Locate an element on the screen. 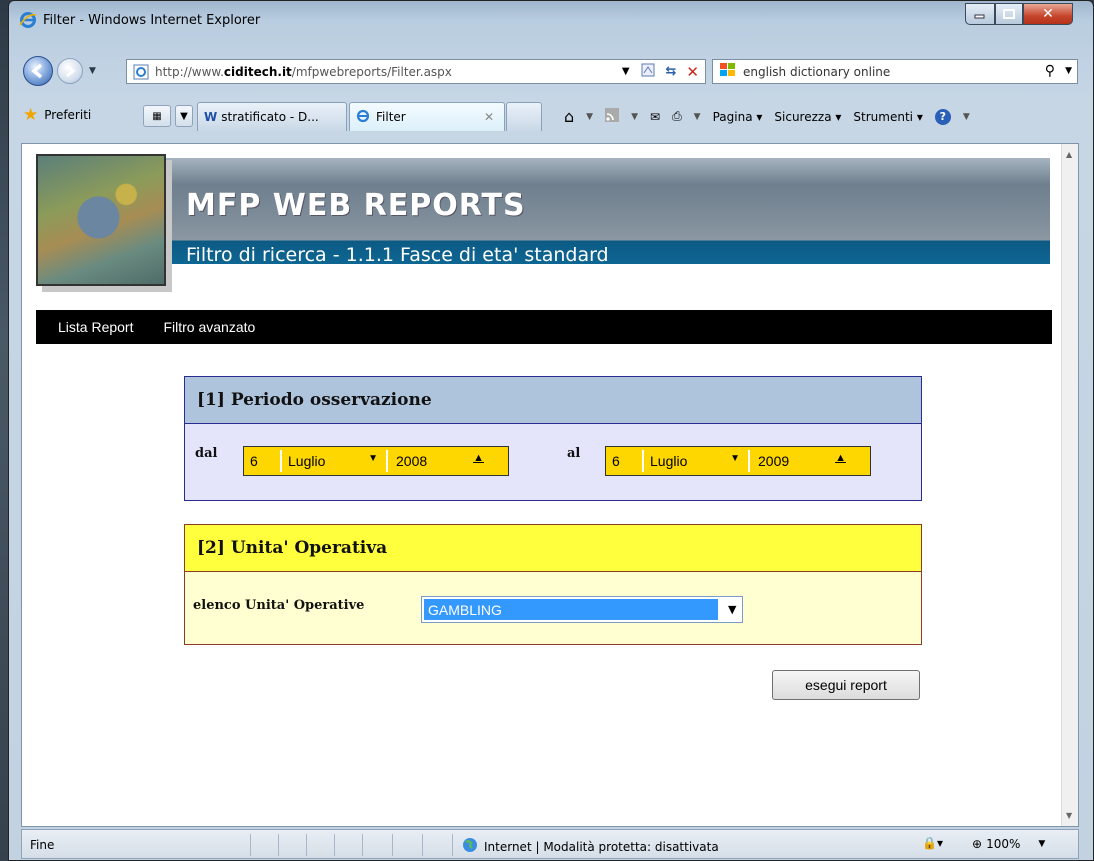 This screenshot has width=1094, height=861. globe-icon is located at coordinates (470, 846).